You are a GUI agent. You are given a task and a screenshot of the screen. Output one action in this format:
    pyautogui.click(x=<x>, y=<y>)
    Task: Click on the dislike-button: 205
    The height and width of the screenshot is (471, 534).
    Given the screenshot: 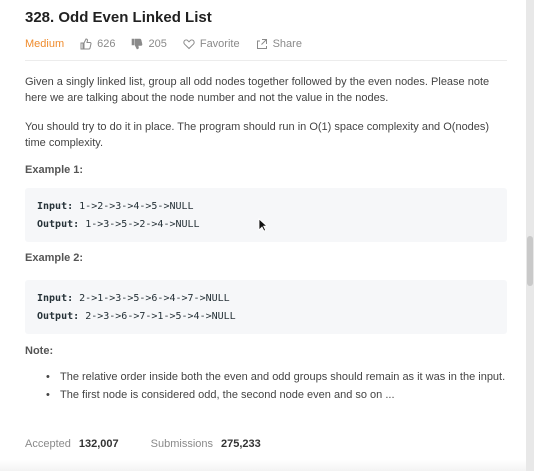 What is the action you would take?
    pyautogui.click(x=149, y=44)
    